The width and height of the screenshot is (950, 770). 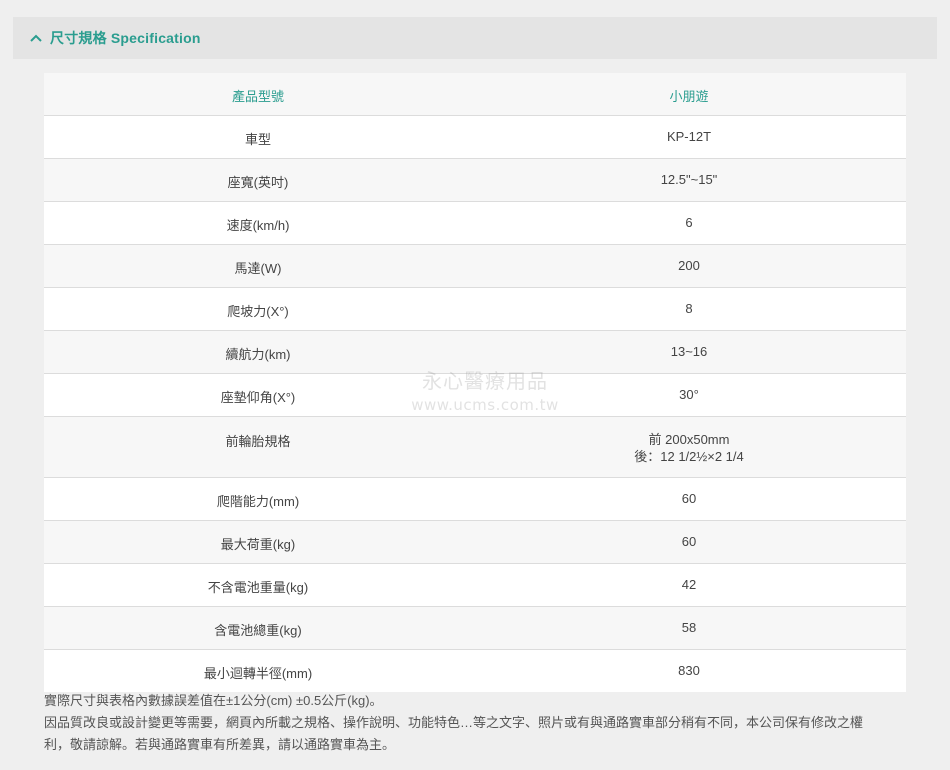 I want to click on row-label: 最大荷重(kg), so click(x=258, y=544).